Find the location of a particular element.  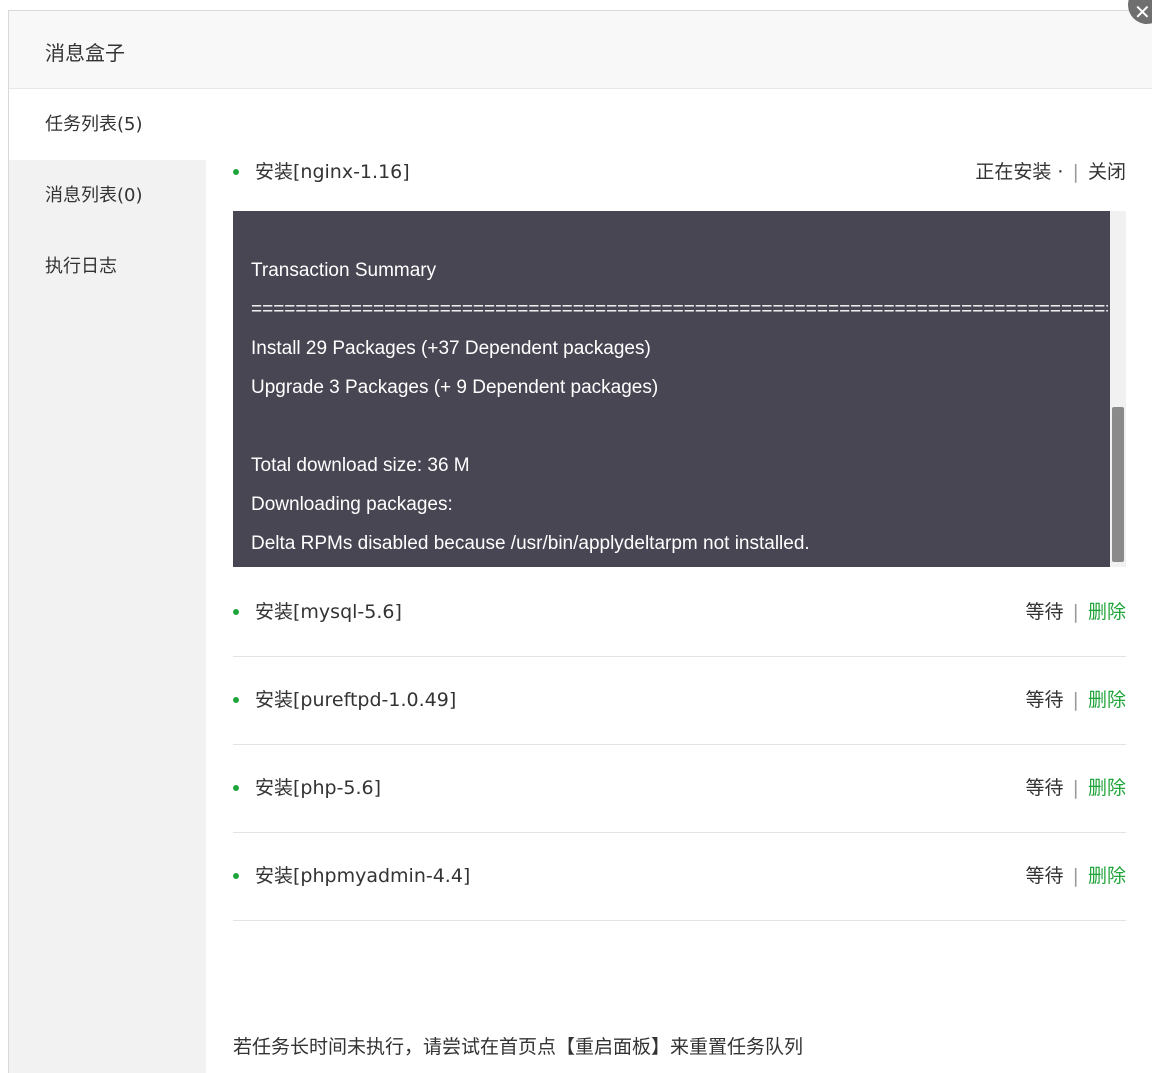

task-name: 安装[phpmyadmin-4.4] is located at coordinates (363, 876).